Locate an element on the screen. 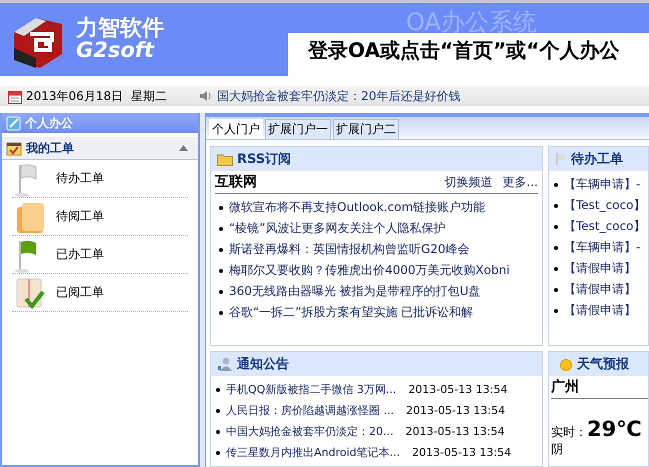  news-link: 斯诺登再爆料：英国情报机构曾监听G20峰会 is located at coordinates (349, 249).